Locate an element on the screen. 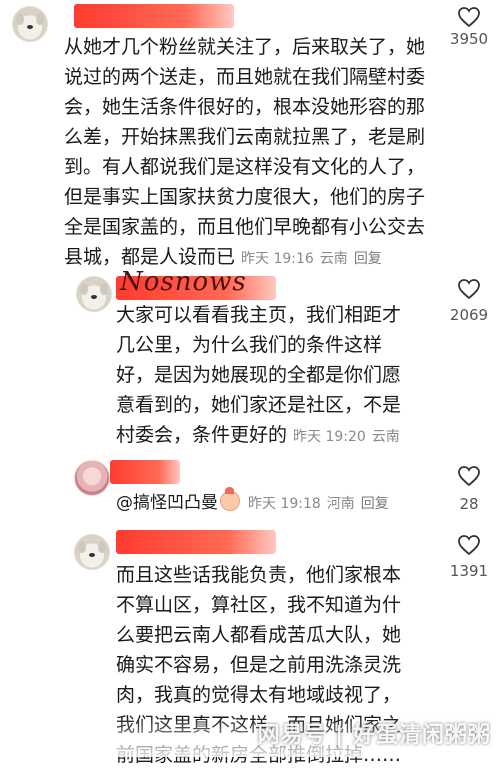 The width and height of the screenshot is (499, 770). like-button: 28 is located at coordinates (461, 489).